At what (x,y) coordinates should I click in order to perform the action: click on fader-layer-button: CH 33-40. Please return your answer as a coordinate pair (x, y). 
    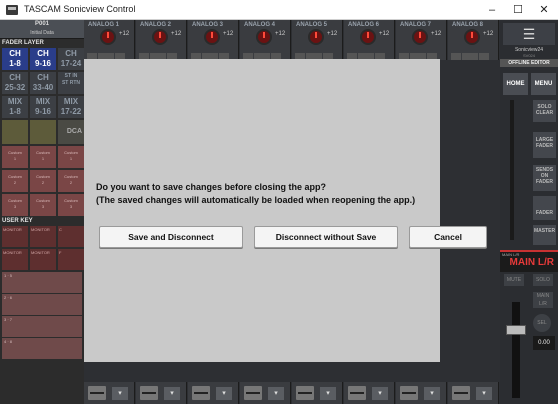
    Looking at the image, I should click on (43, 83).